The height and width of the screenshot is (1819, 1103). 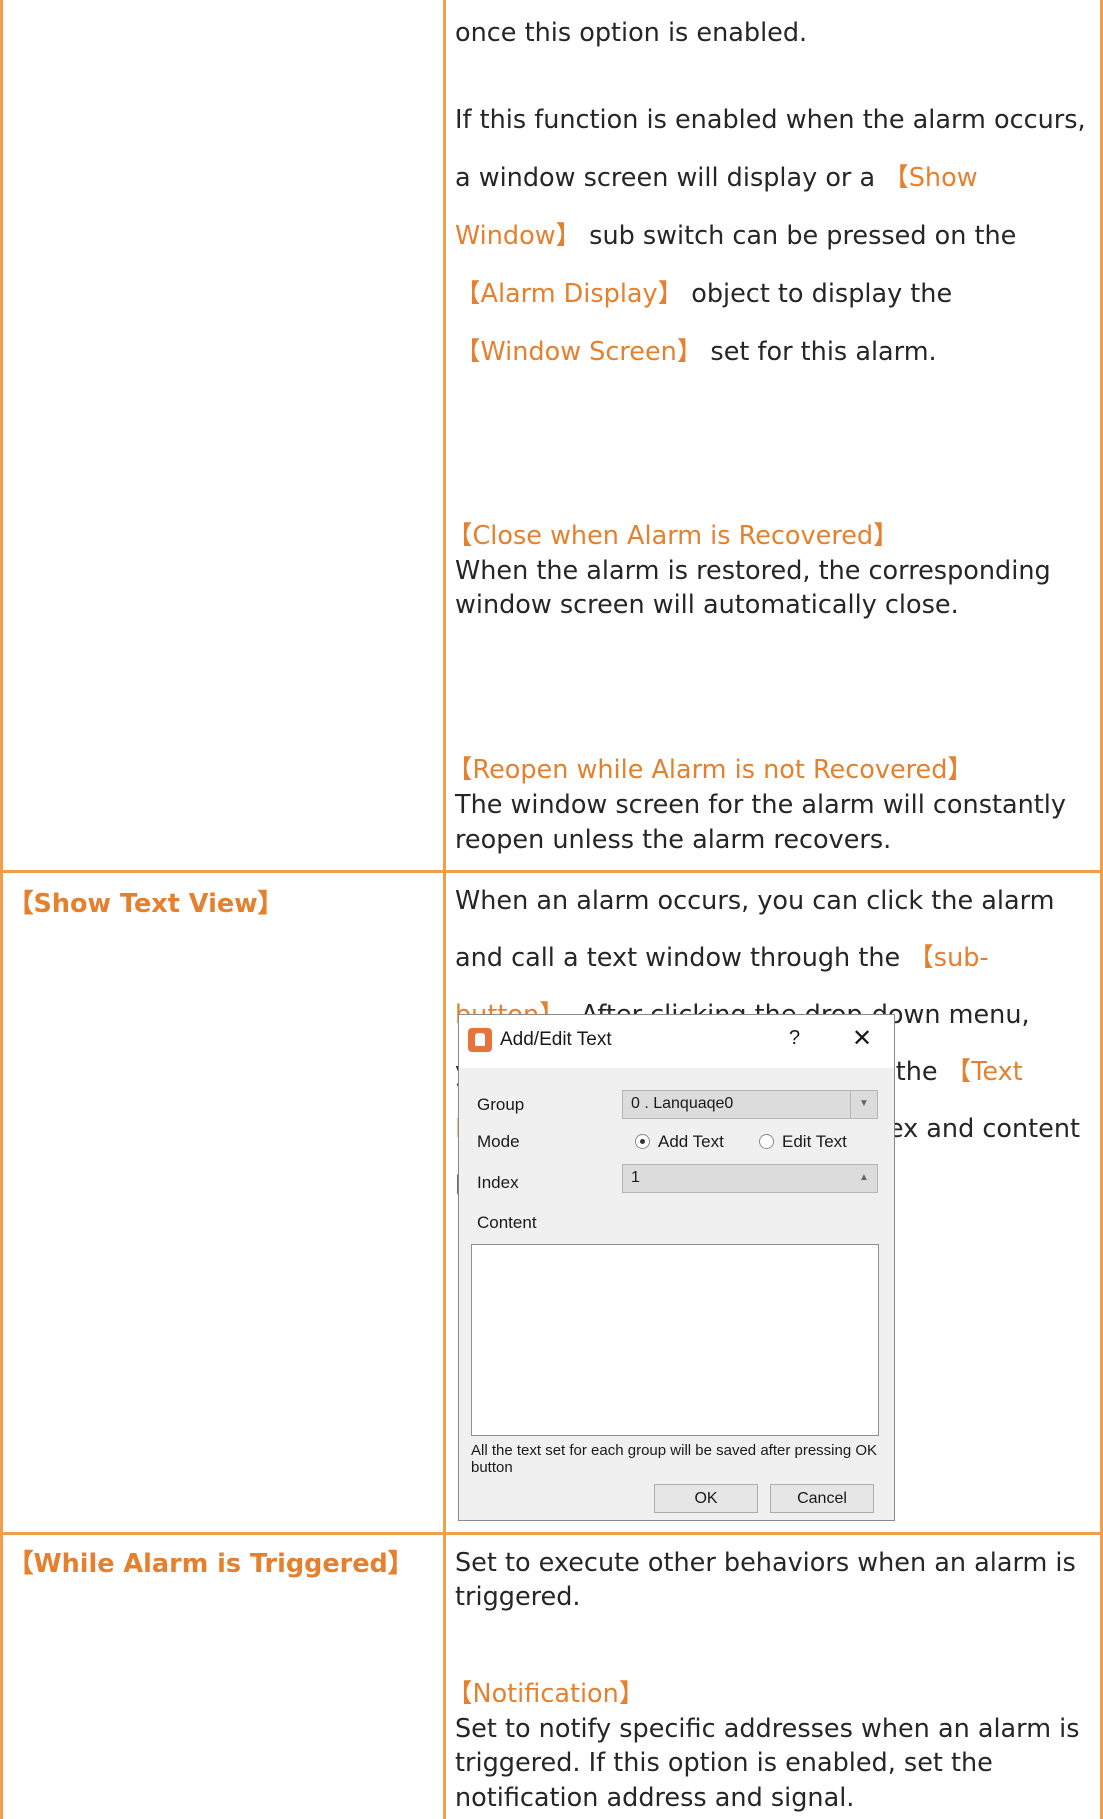 I want to click on close-when-recovered-heading: 【Close when Alarm is Recovered】, so click(x=673, y=536).